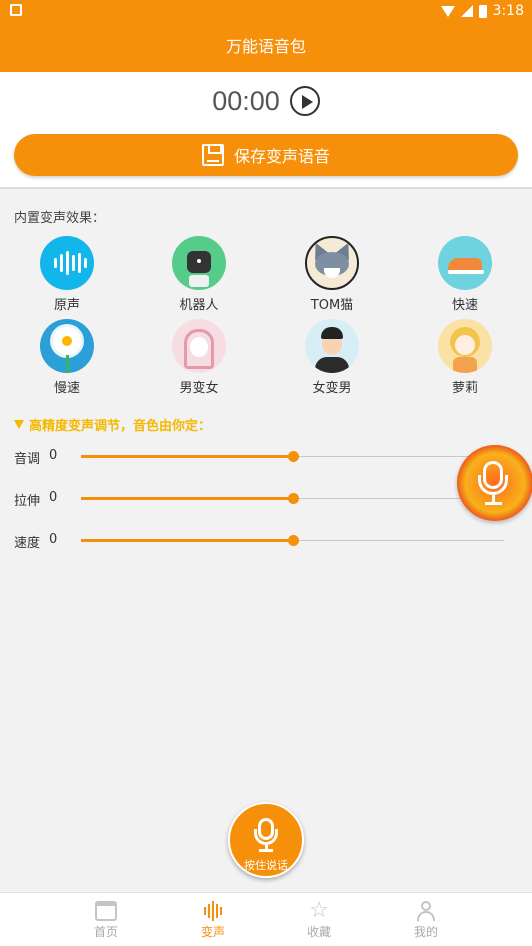 This screenshot has width=532, height=946. What do you see at coordinates (266, 919) in the screenshot?
I see `bottom-nav: 首页 变声 ☆ 收藏 我的` at bounding box center [266, 919].